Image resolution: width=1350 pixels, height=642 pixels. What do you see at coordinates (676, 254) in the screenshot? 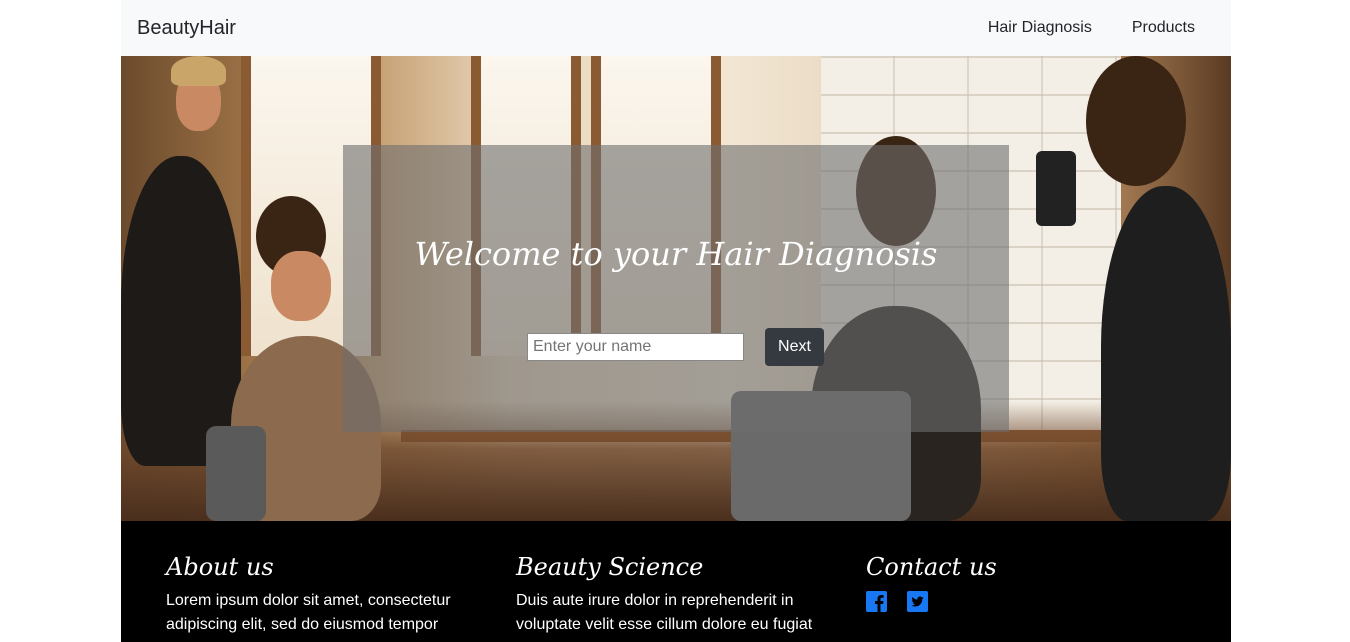
I see `welcome-title: Welcome to your Hair Diagnosis` at bounding box center [676, 254].